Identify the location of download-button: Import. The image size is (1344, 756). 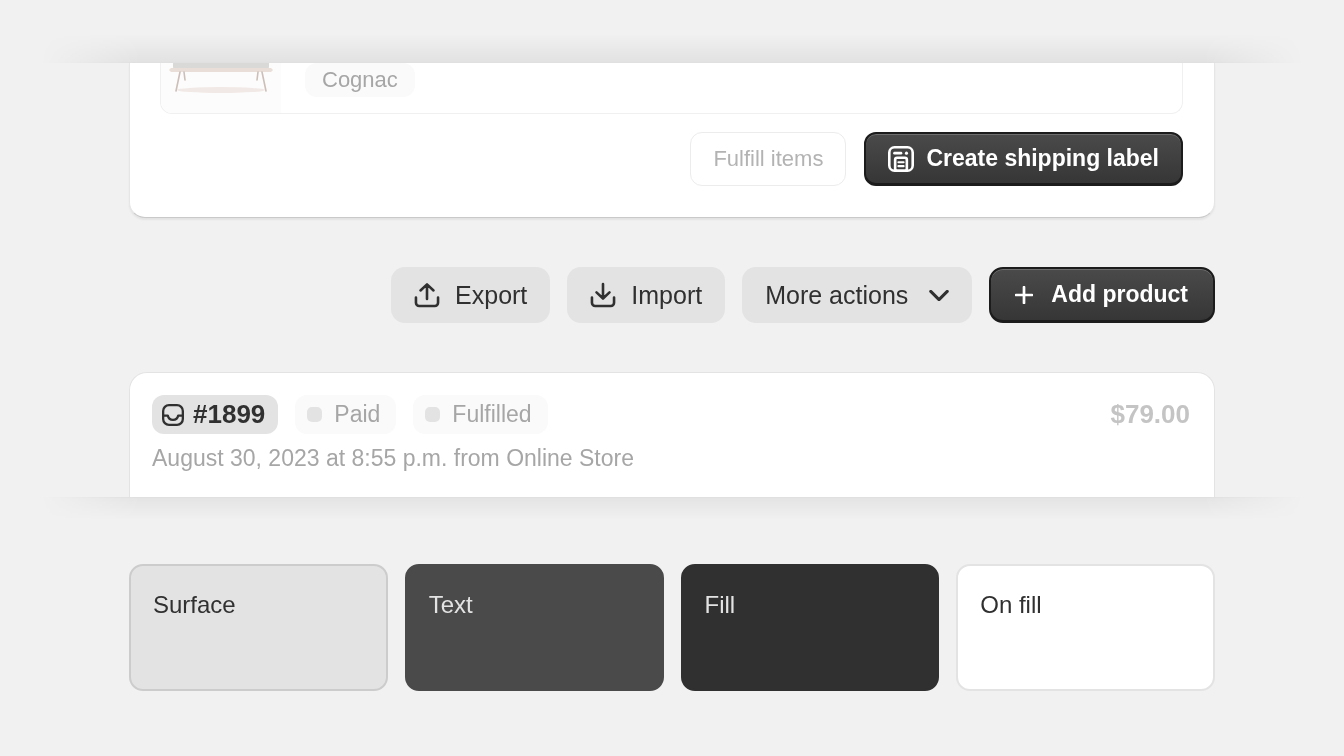
(646, 295).